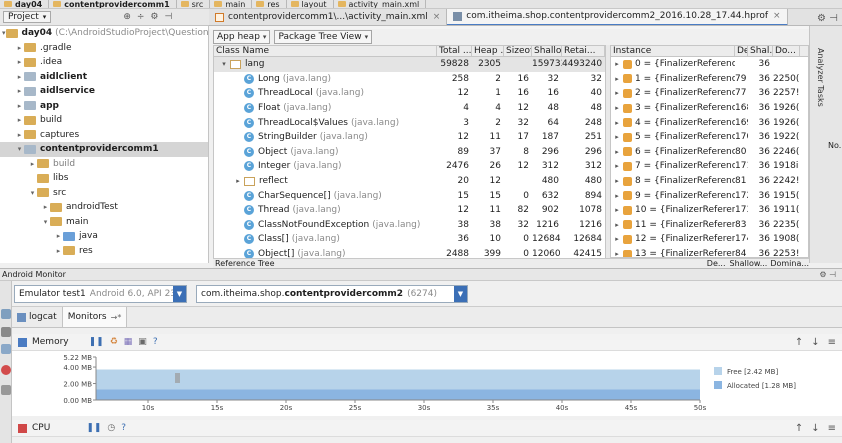 This screenshot has width=842, height=443. I want to click on breadcrumb-item: main, so click(231, 4).